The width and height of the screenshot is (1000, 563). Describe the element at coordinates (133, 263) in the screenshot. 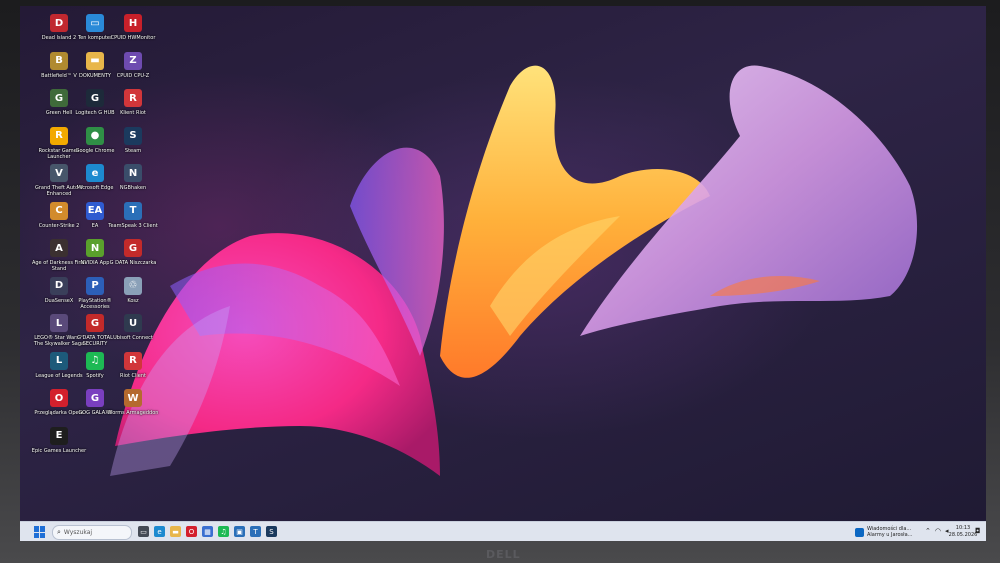

I see `desktop-icon-label: G DATA Niszczarka` at that location.